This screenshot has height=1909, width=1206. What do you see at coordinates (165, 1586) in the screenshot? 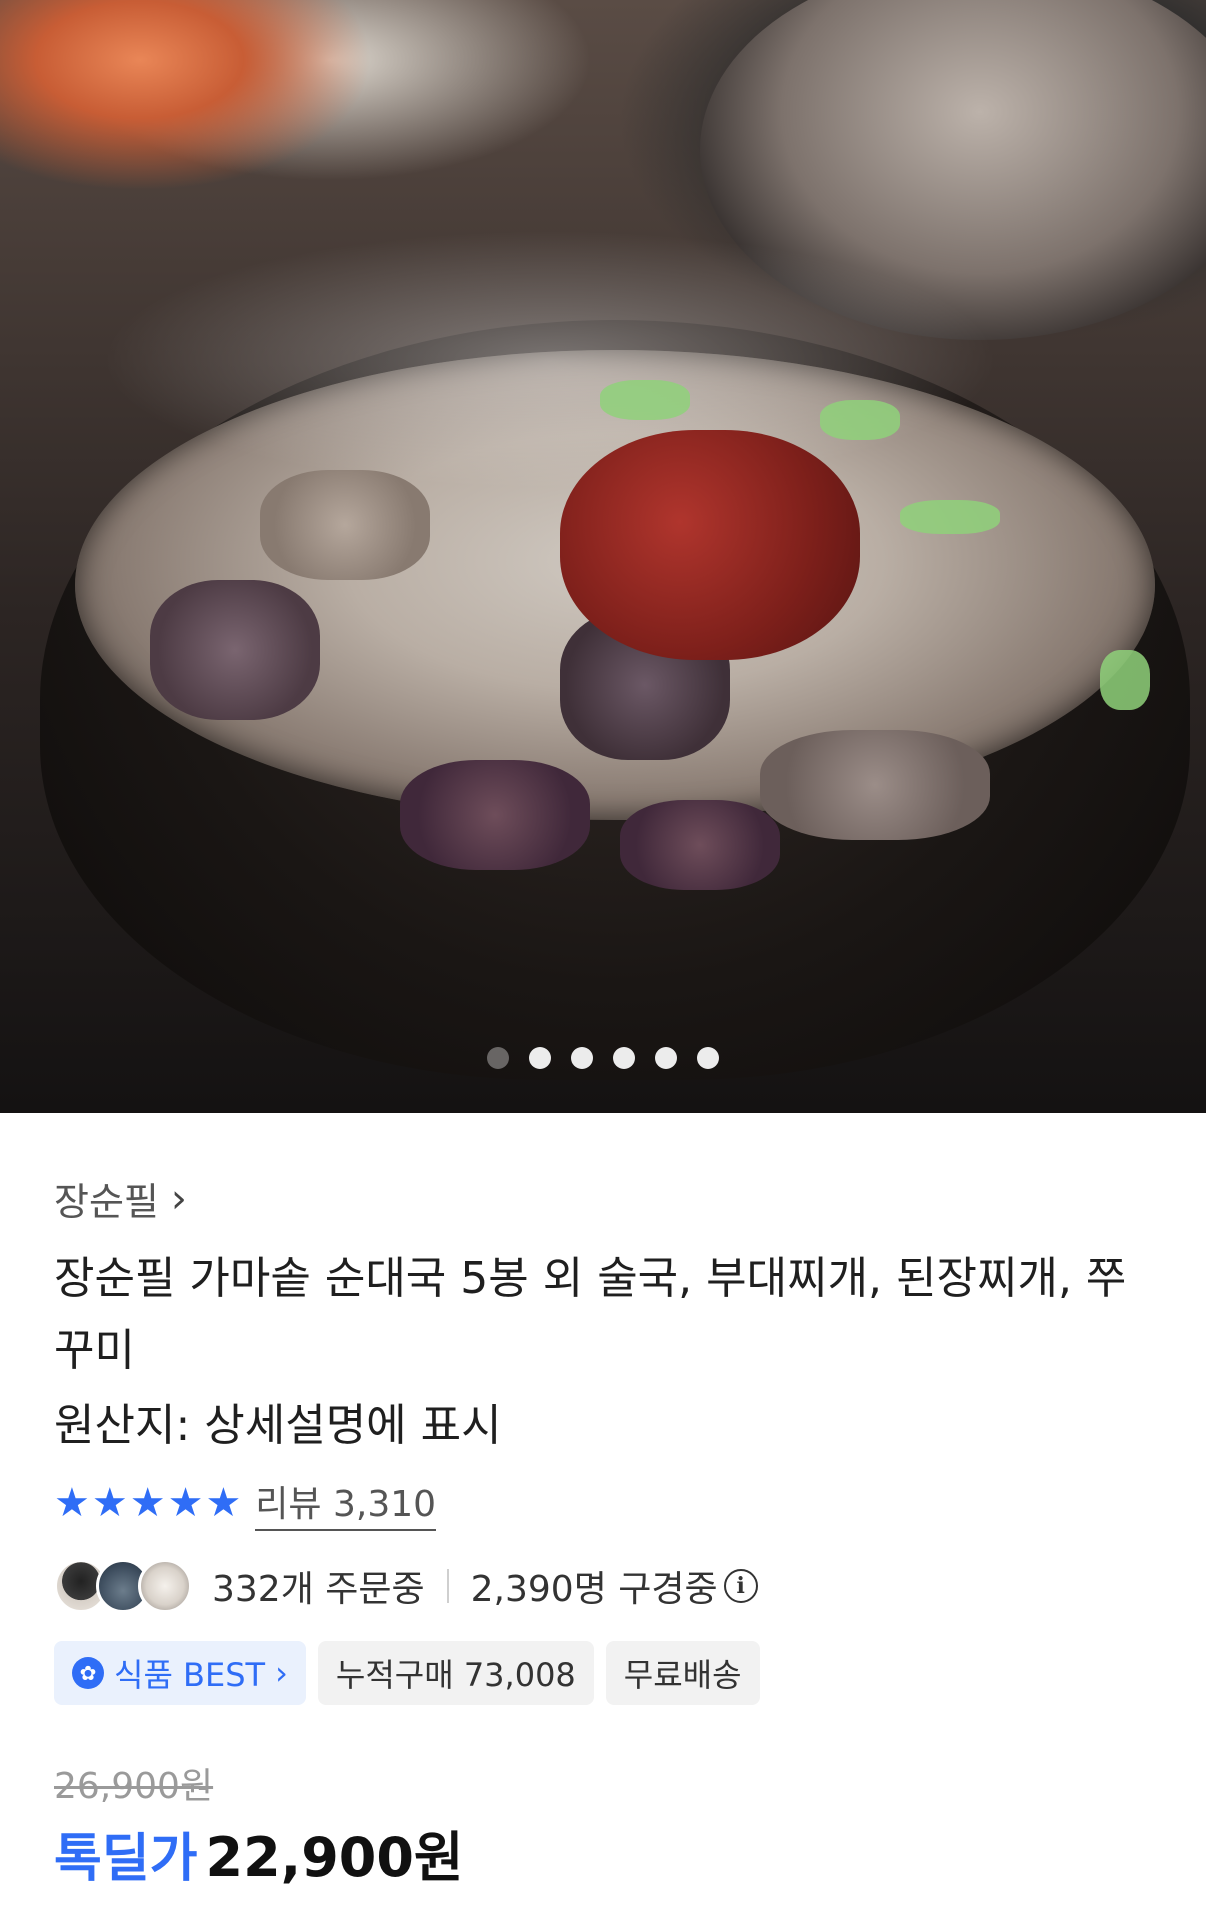
I see `avatar` at bounding box center [165, 1586].